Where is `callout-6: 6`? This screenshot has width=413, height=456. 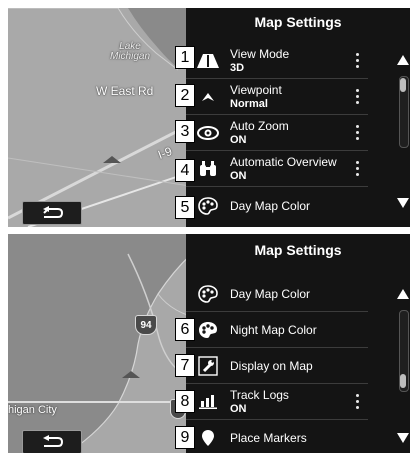 callout-6: 6 is located at coordinates (185, 329).